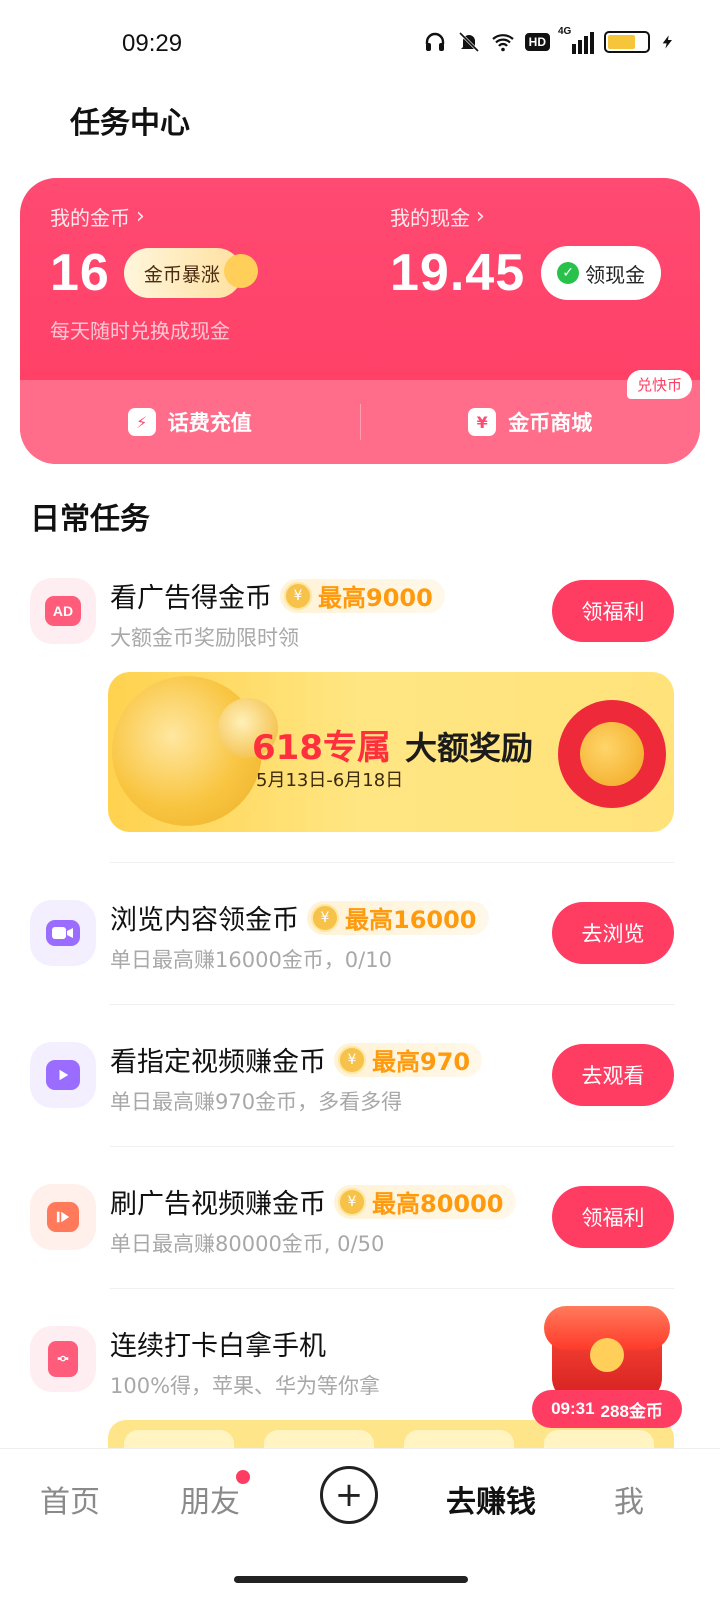  What do you see at coordinates (130, 123) in the screenshot?
I see `page-title: 任务中心` at bounding box center [130, 123].